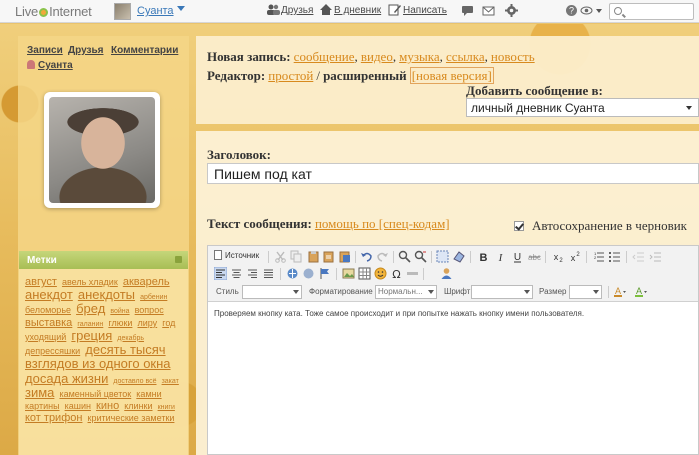 This screenshot has height=455, width=699. I want to click on tag-link: камни, so click(148, 394).